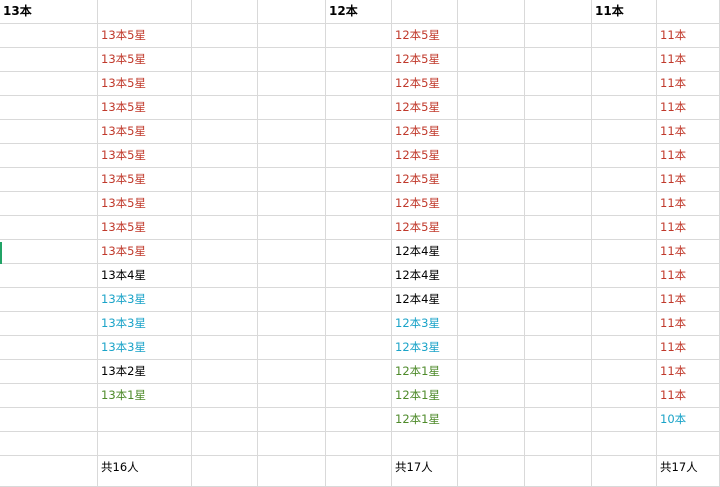  I want to click on entry-cell: 10本, so click(688, 420).